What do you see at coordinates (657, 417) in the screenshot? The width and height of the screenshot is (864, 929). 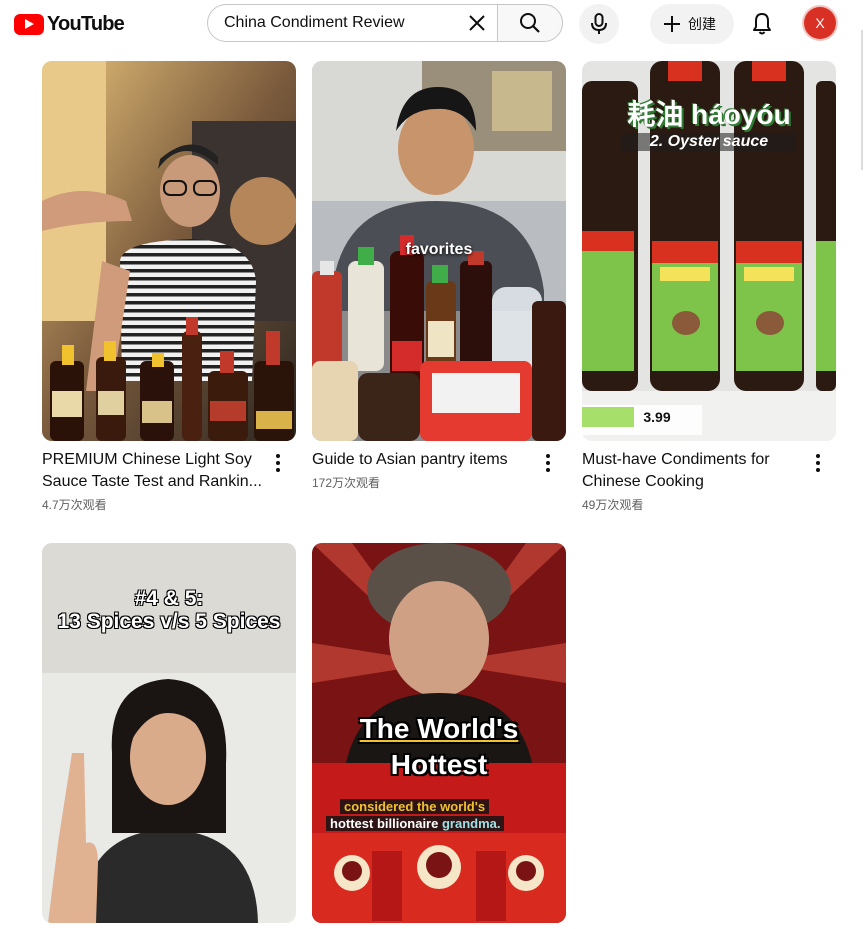 I see `price-tag: 3.99` at bounding box center [657, 417].